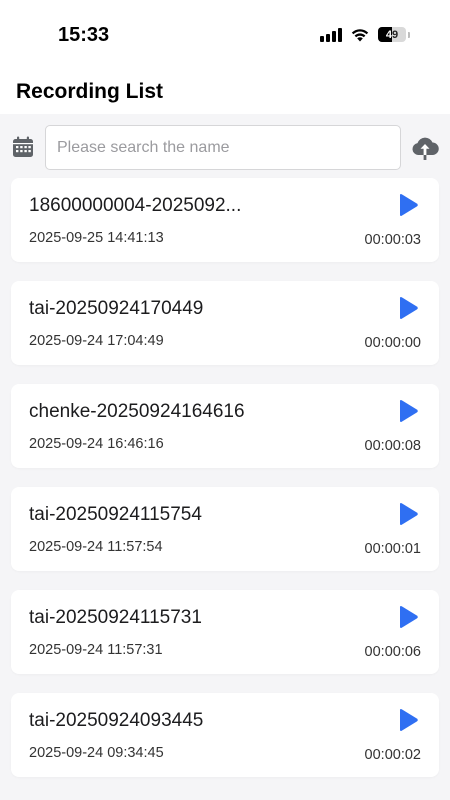 The height and width of the screenshot is (800, 450). Describe the element at coordinates (96, 341) in the screenshot. I see `recording-date: 2025-09-24 17:04:49` at that location.